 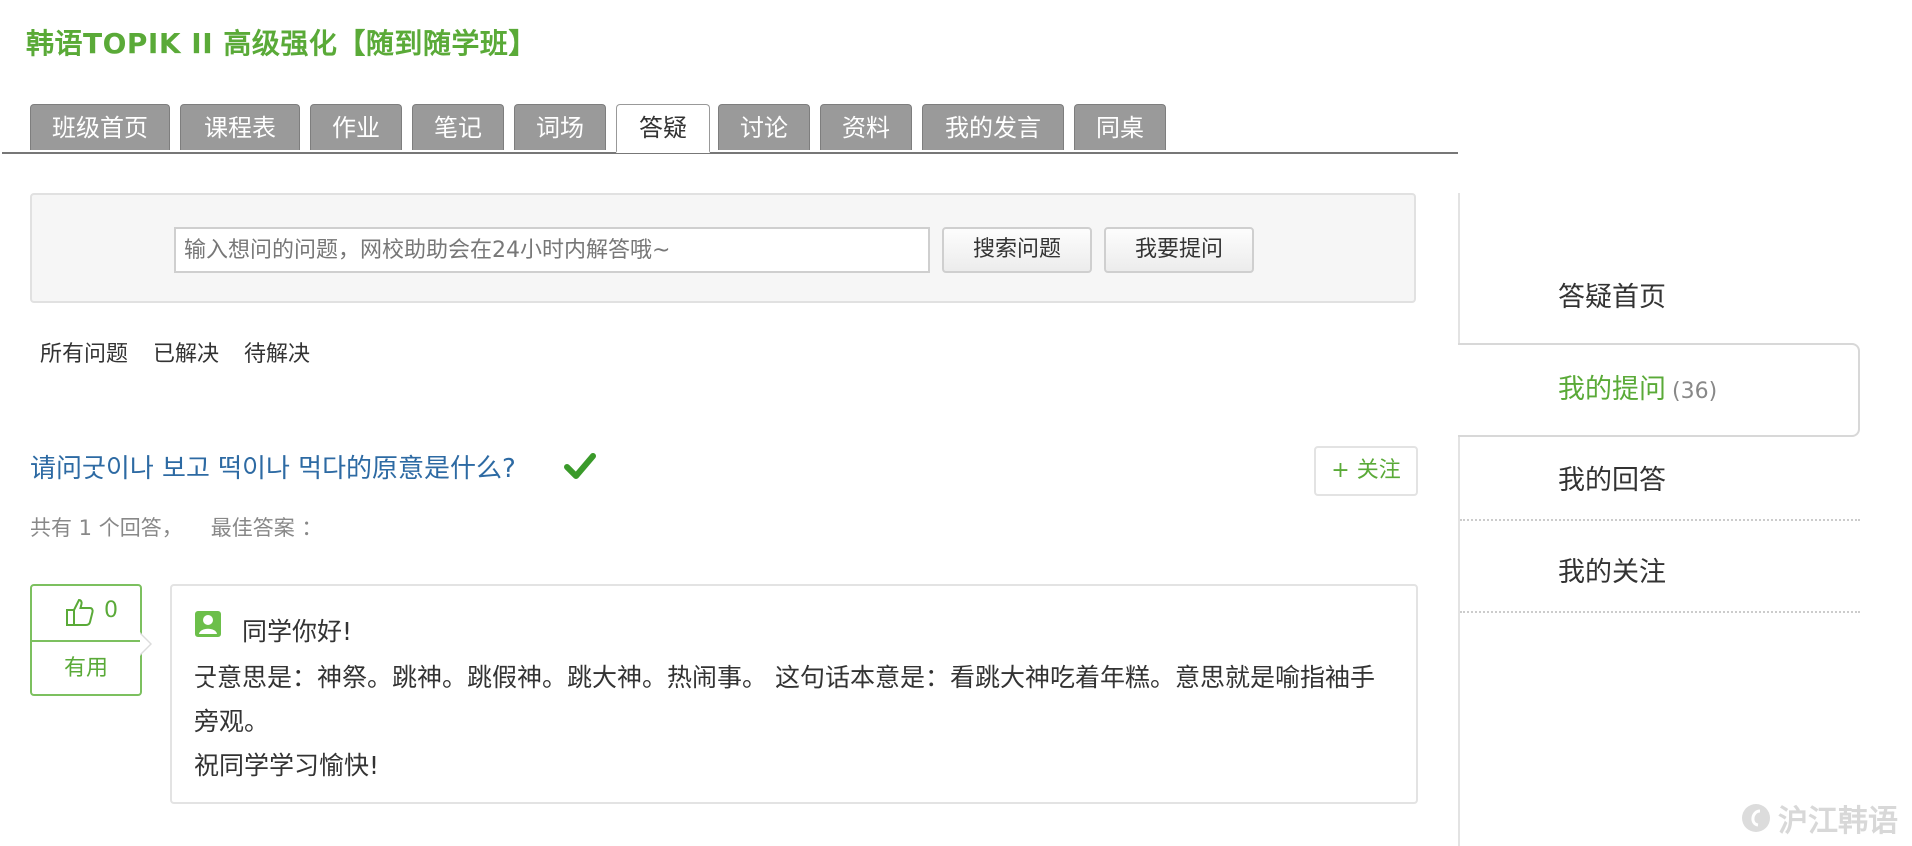 What do you see at coordinates (106, 528) in the screenshot?
I see `answer-count: 共有 1 个回答，` at bounding box center [106, 528].